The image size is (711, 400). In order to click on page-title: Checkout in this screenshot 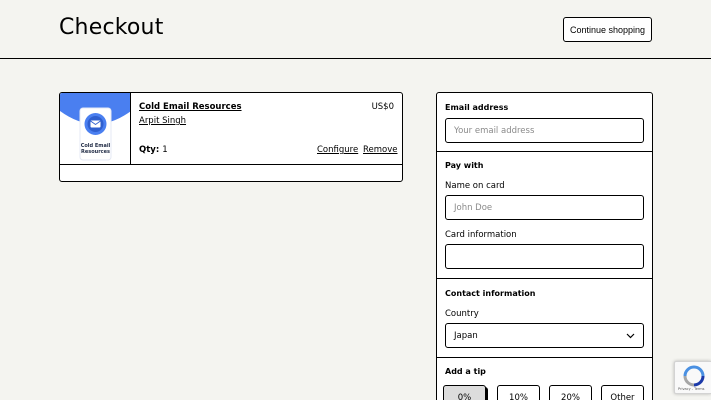, I will do `click(111, 27)`.